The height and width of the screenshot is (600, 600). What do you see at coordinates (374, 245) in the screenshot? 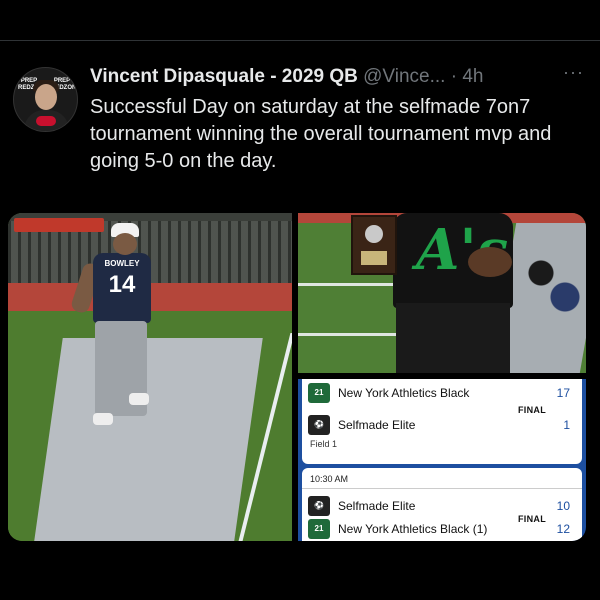
I see `mvp-plaque` at bounding box center [374, 245].